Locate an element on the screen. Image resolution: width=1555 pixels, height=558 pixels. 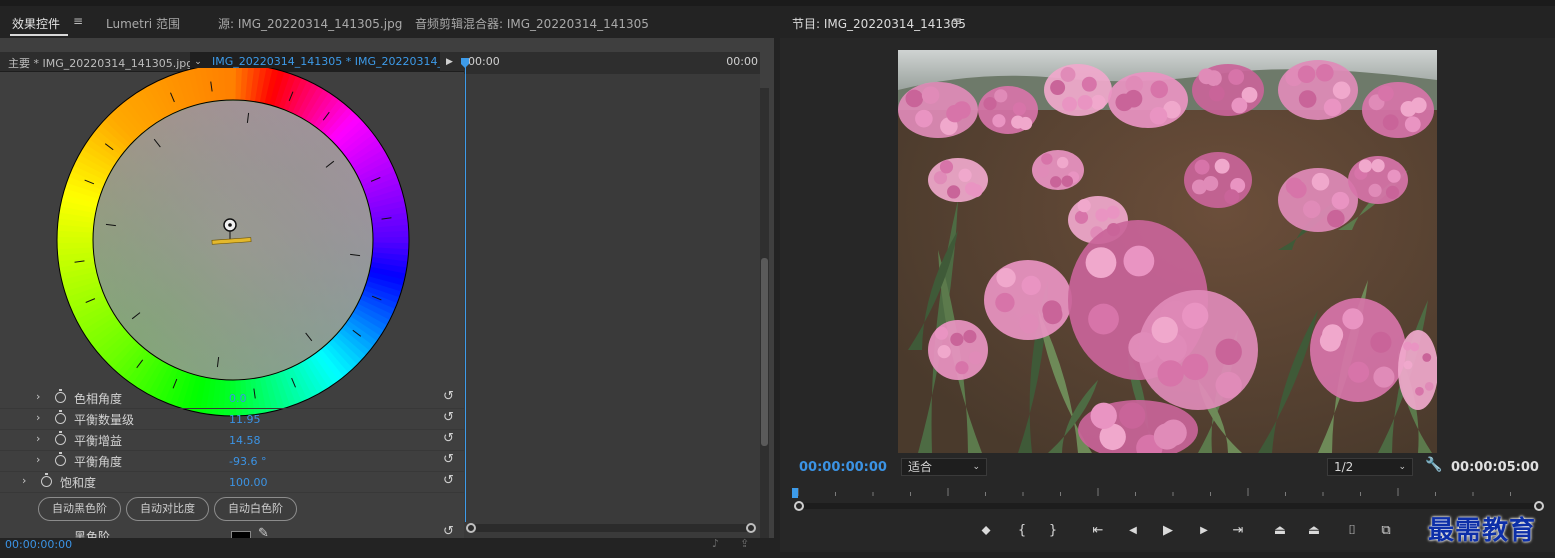
auto-white-button: 自动白色阶 is located at coordinates (255, 509).